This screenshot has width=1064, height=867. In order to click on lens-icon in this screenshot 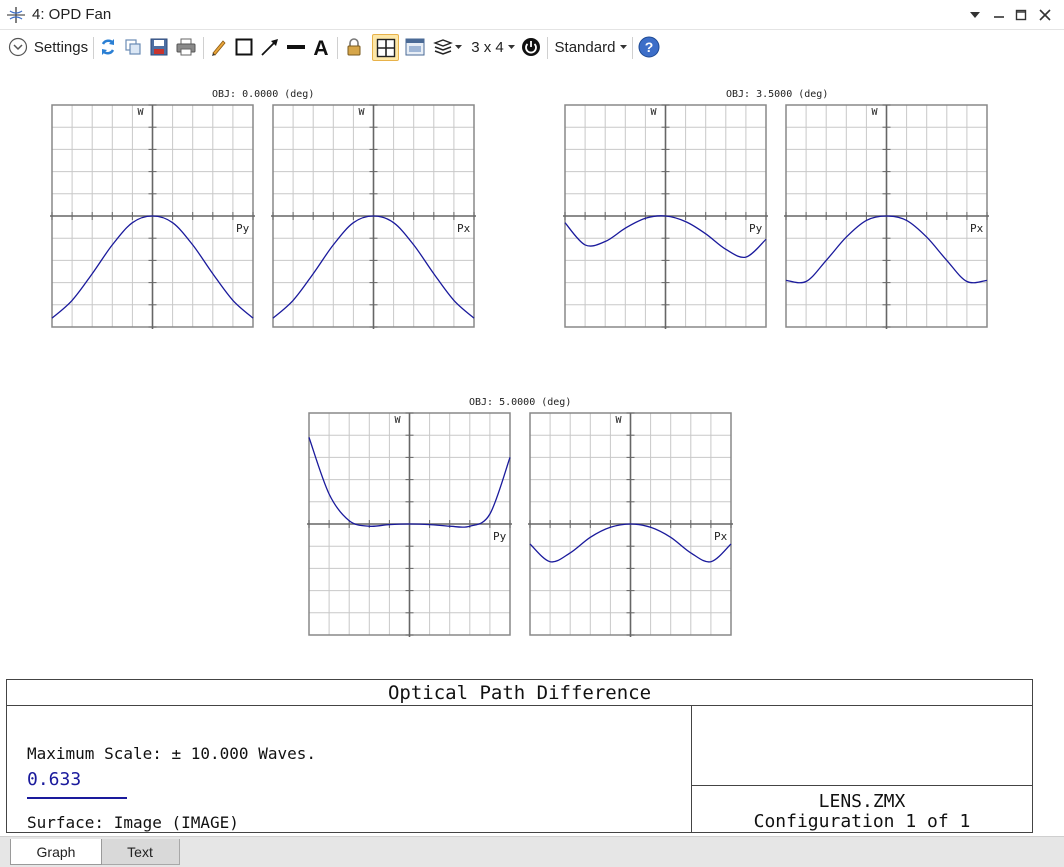, I will do `click(16, 15)`.